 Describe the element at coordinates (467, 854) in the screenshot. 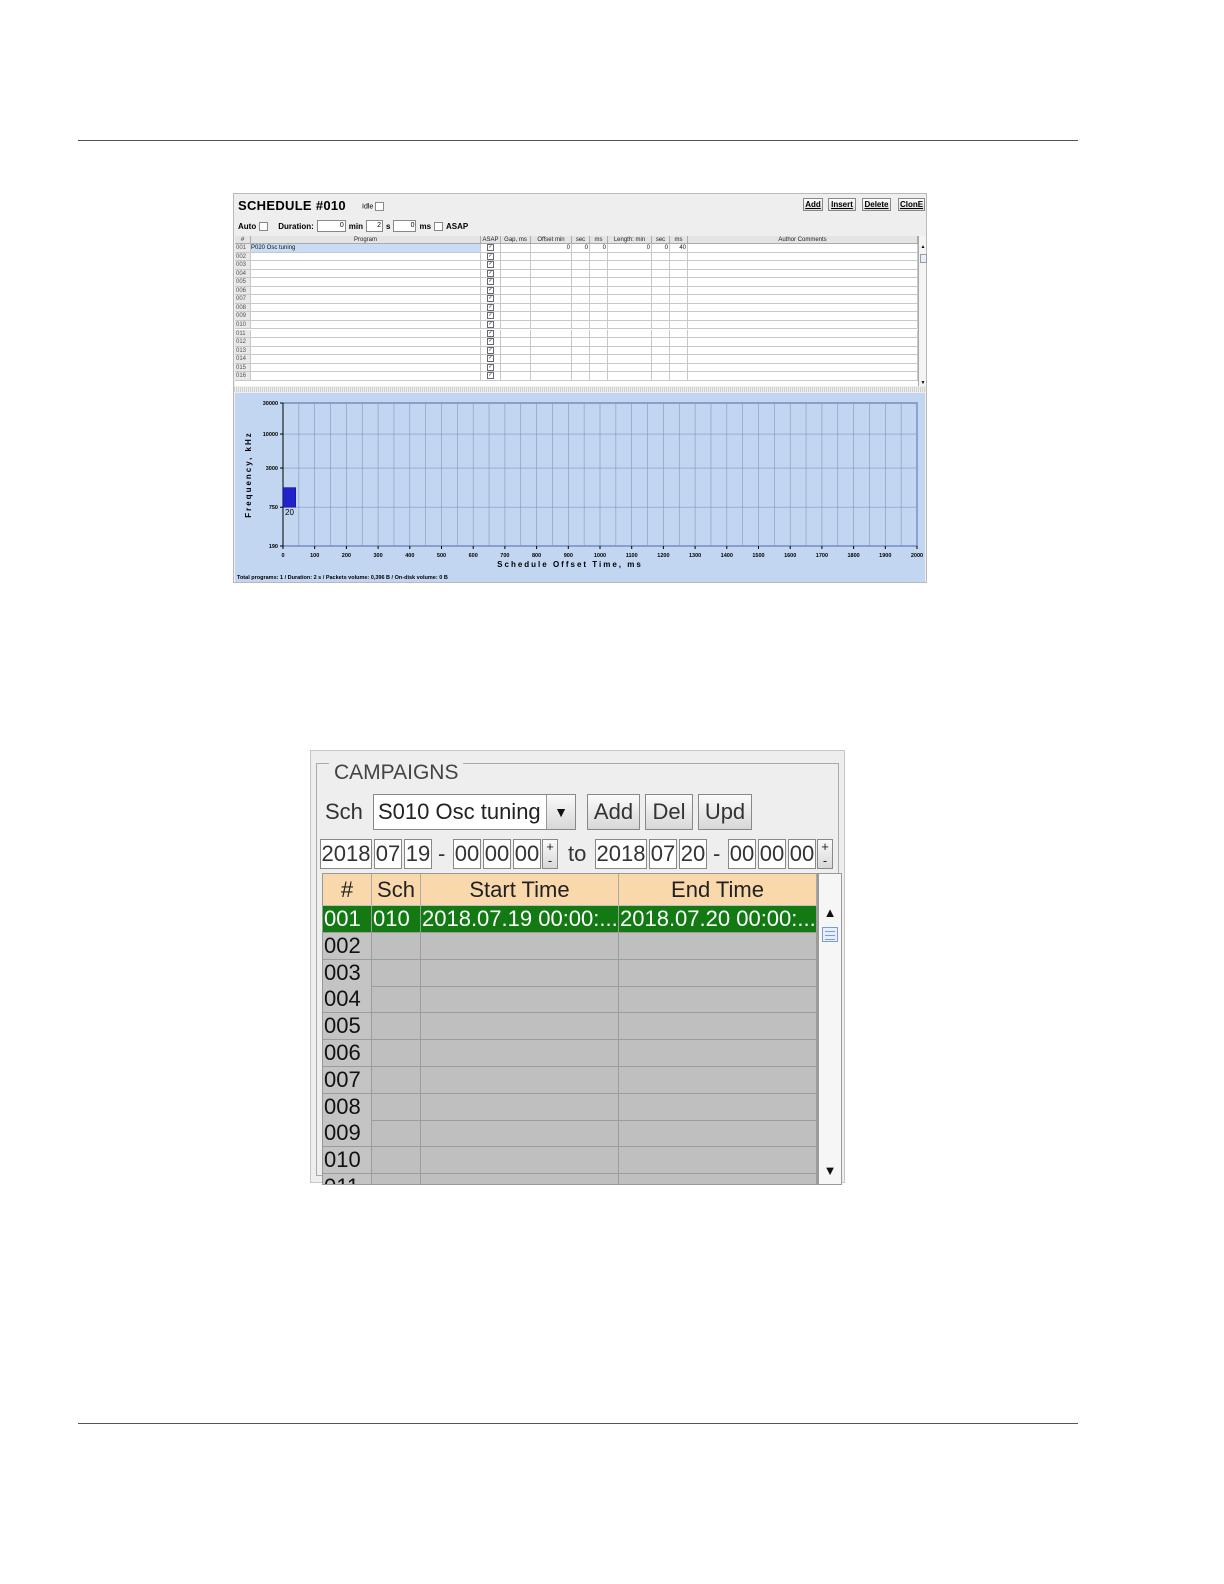

I see `from-hour-field: 00` at that location.